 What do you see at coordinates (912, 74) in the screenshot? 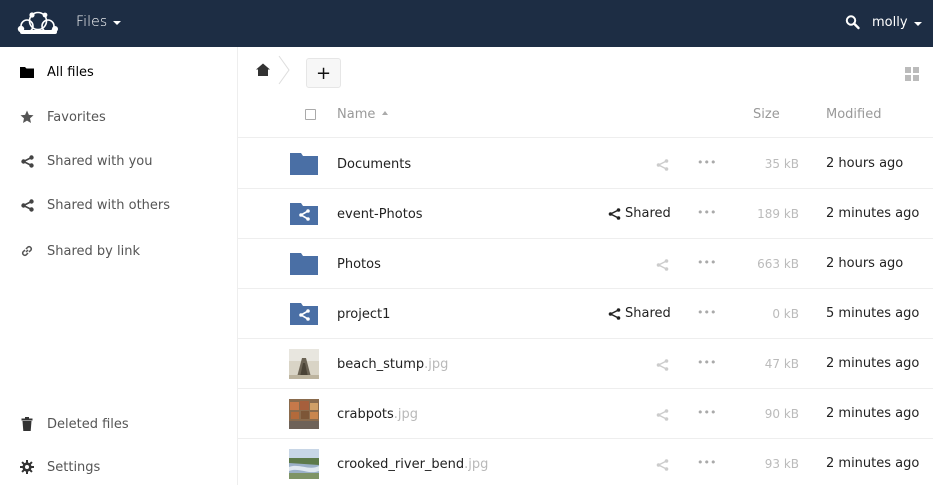
I see `grid-view-icon` at bounding box center [912, 74].